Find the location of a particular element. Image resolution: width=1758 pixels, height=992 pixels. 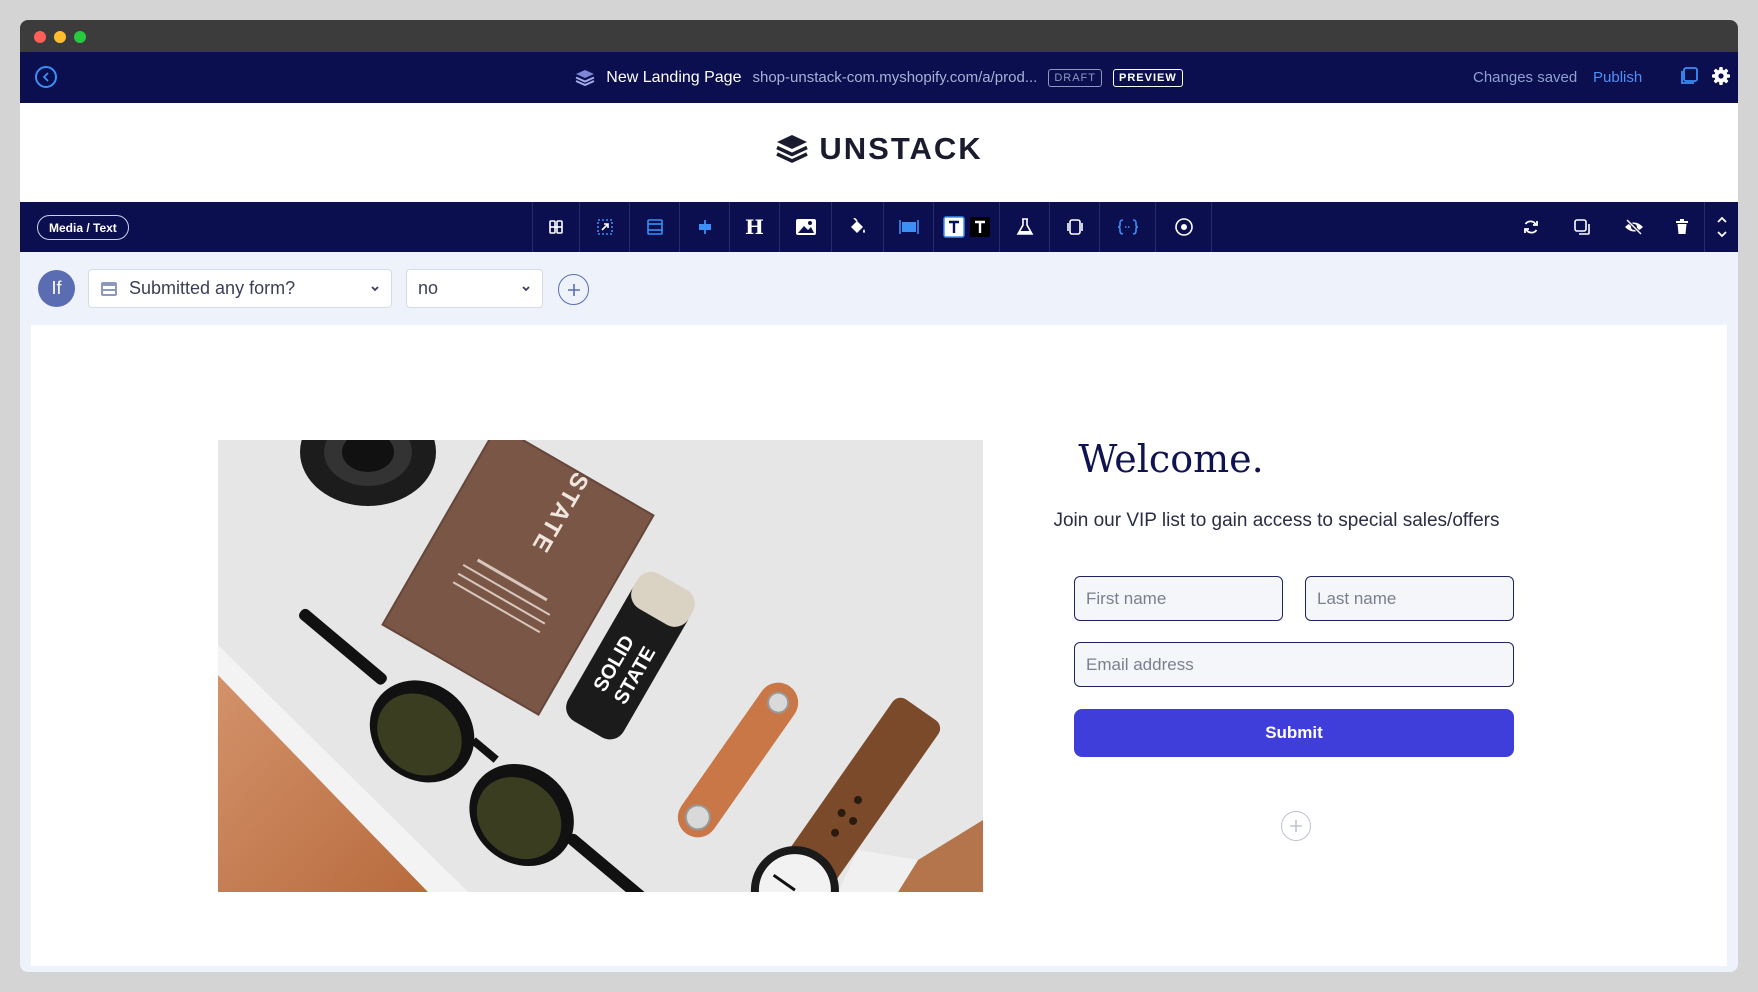

section-spacing-icon is located at coordinates (654, 227).